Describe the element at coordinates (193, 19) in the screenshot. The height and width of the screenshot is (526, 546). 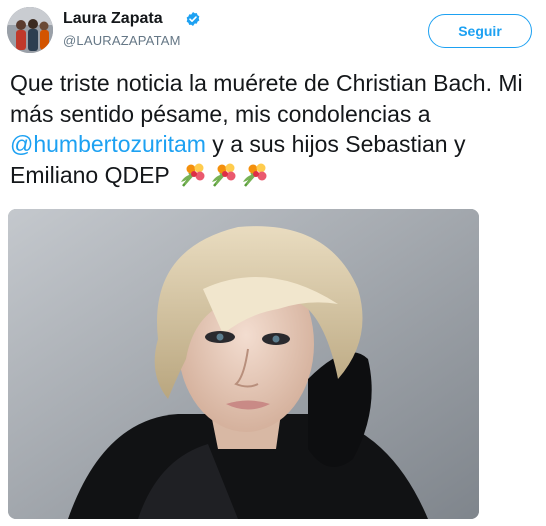
I see `verified-badge-icon` at that location.